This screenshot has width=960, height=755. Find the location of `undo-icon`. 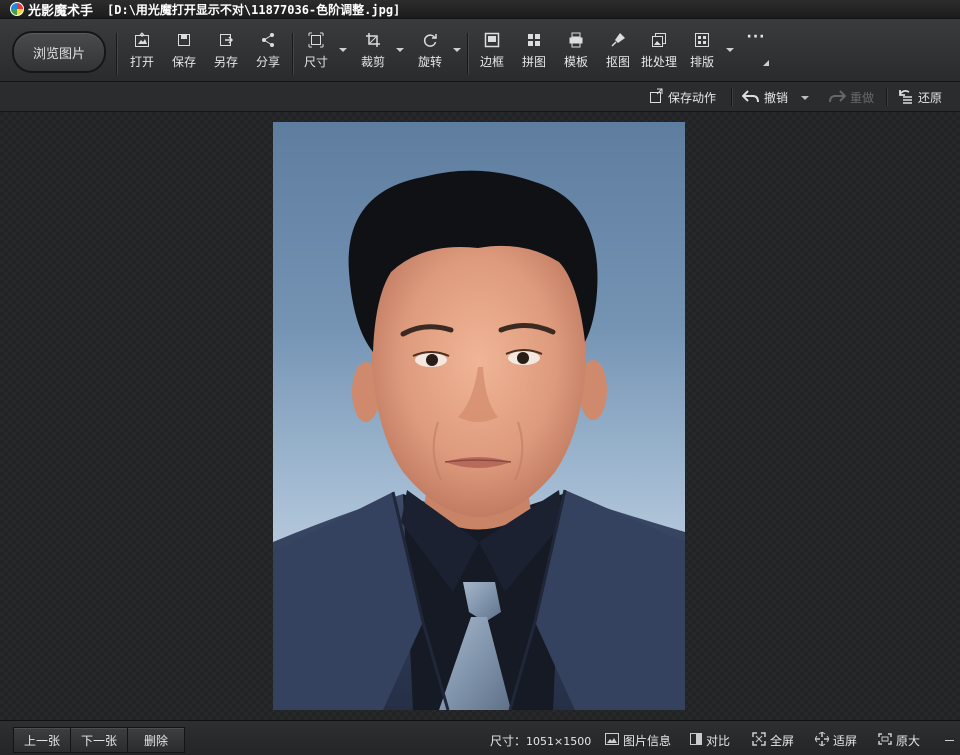

undo-icon is located at coordinates (750, 97).